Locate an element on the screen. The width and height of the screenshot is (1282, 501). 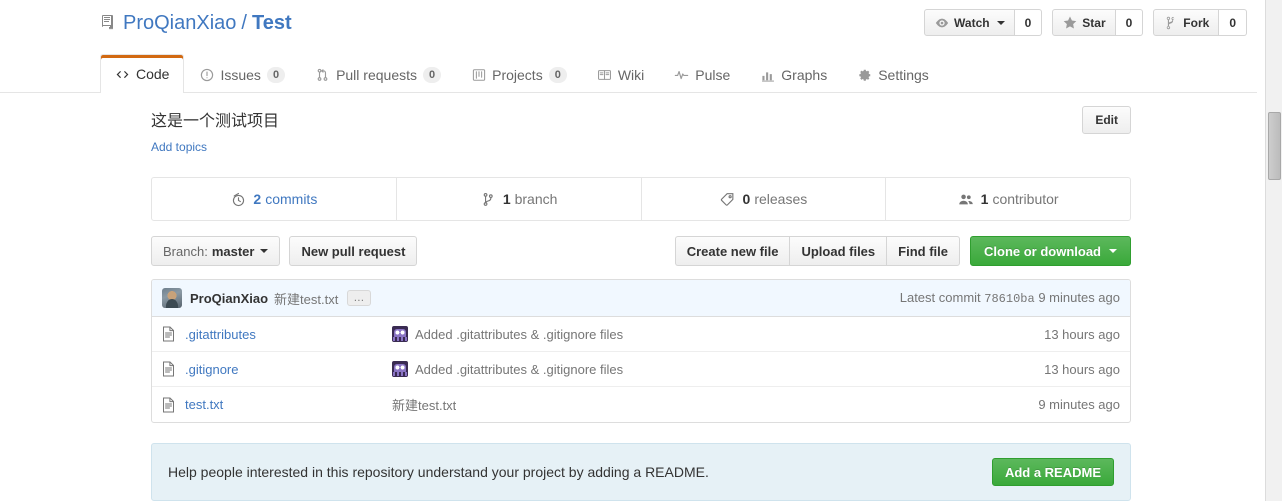
file-name-link: .gitattributes is located at coordinates (220, 334).